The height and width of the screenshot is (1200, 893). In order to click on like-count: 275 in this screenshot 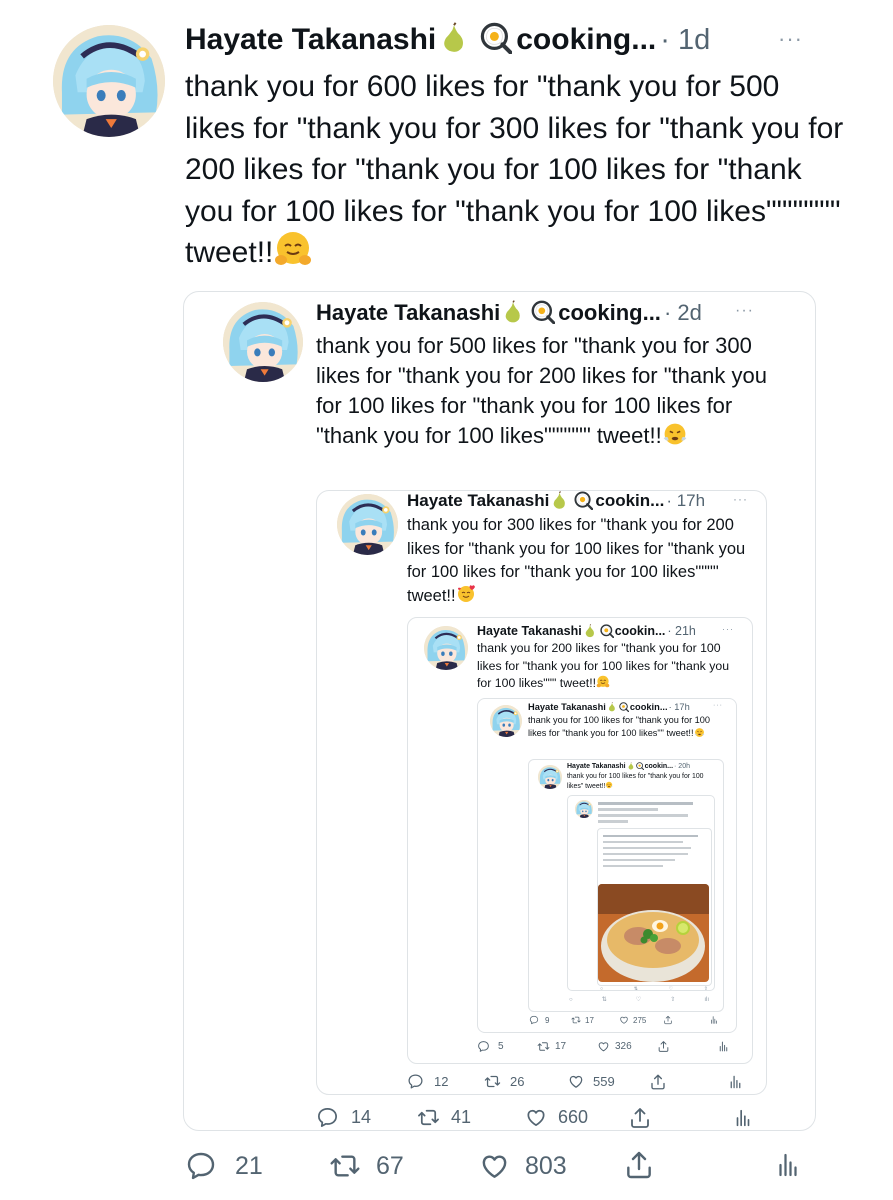, I will do `click(640, 1020)`.